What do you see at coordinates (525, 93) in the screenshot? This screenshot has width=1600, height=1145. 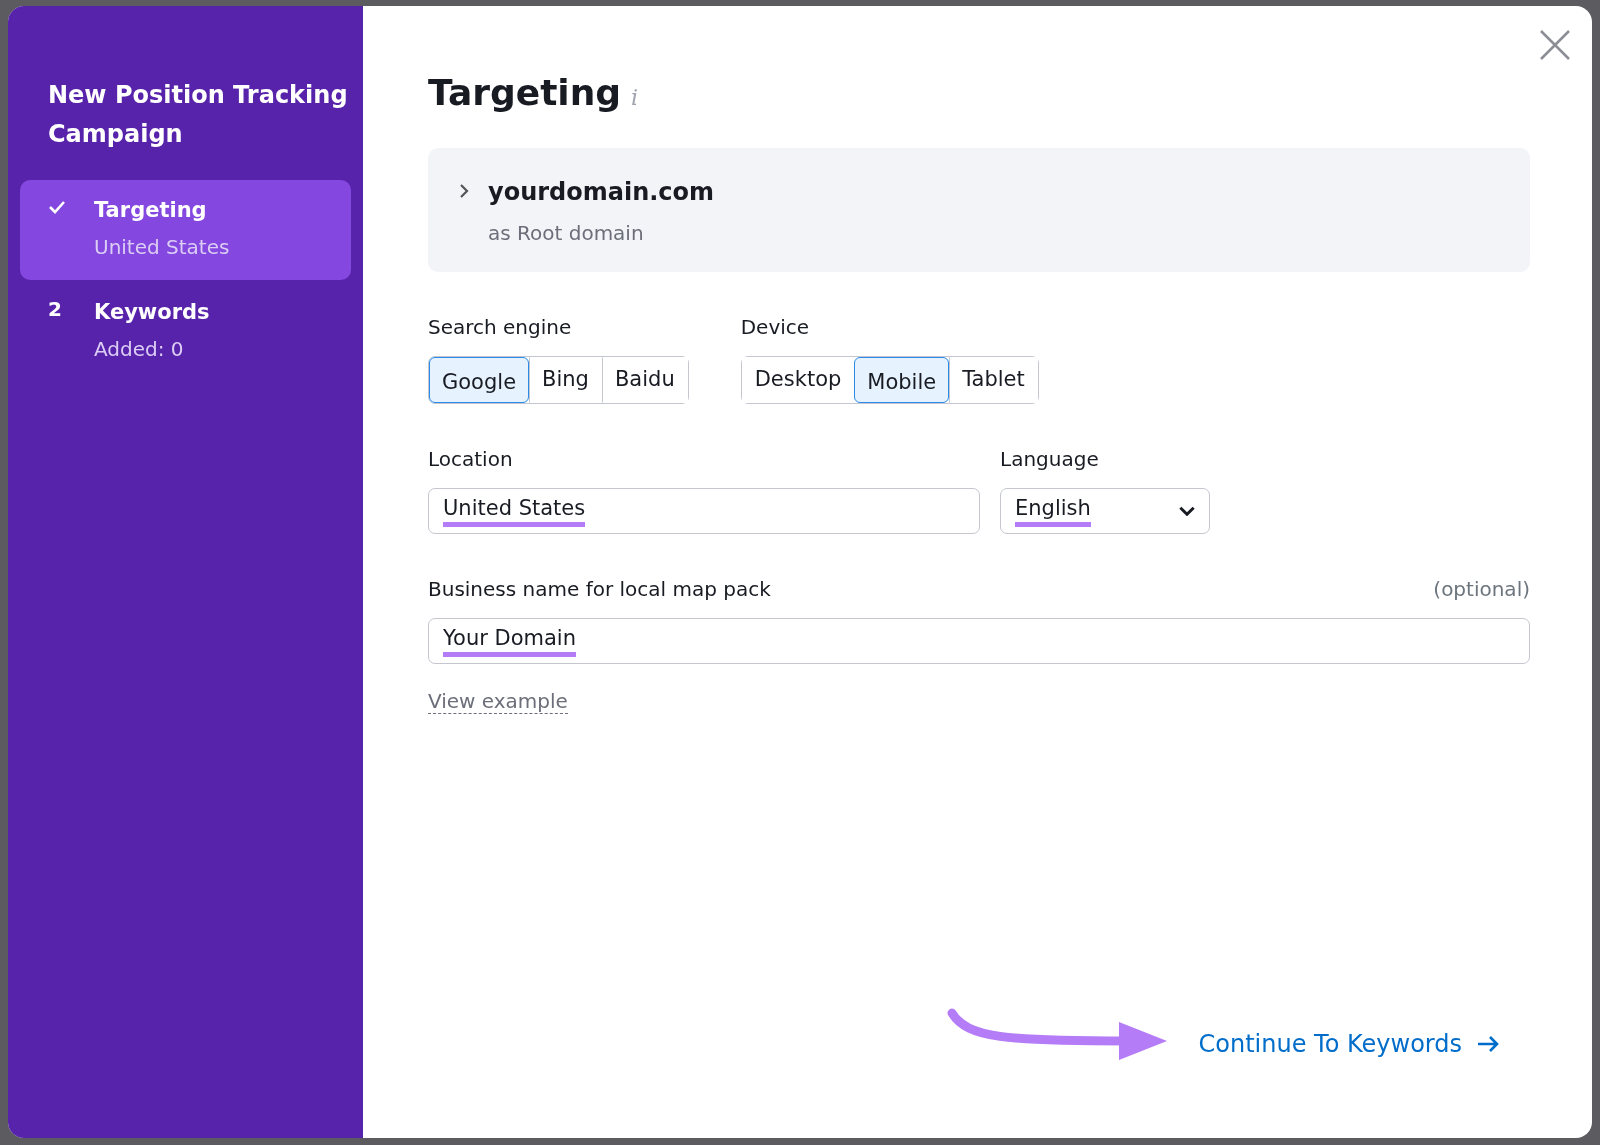 I see `page-title: Targeting` at bounding box center [525, 93].